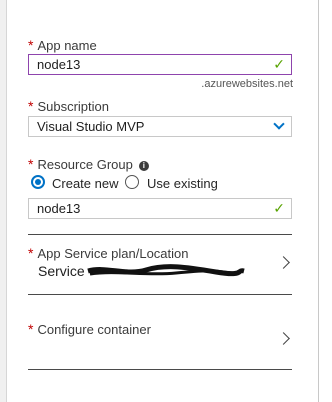  Describe the element at coordinates (160, 208) in the screenshot. I see `resource-group-input: node13 ✓` at that location.